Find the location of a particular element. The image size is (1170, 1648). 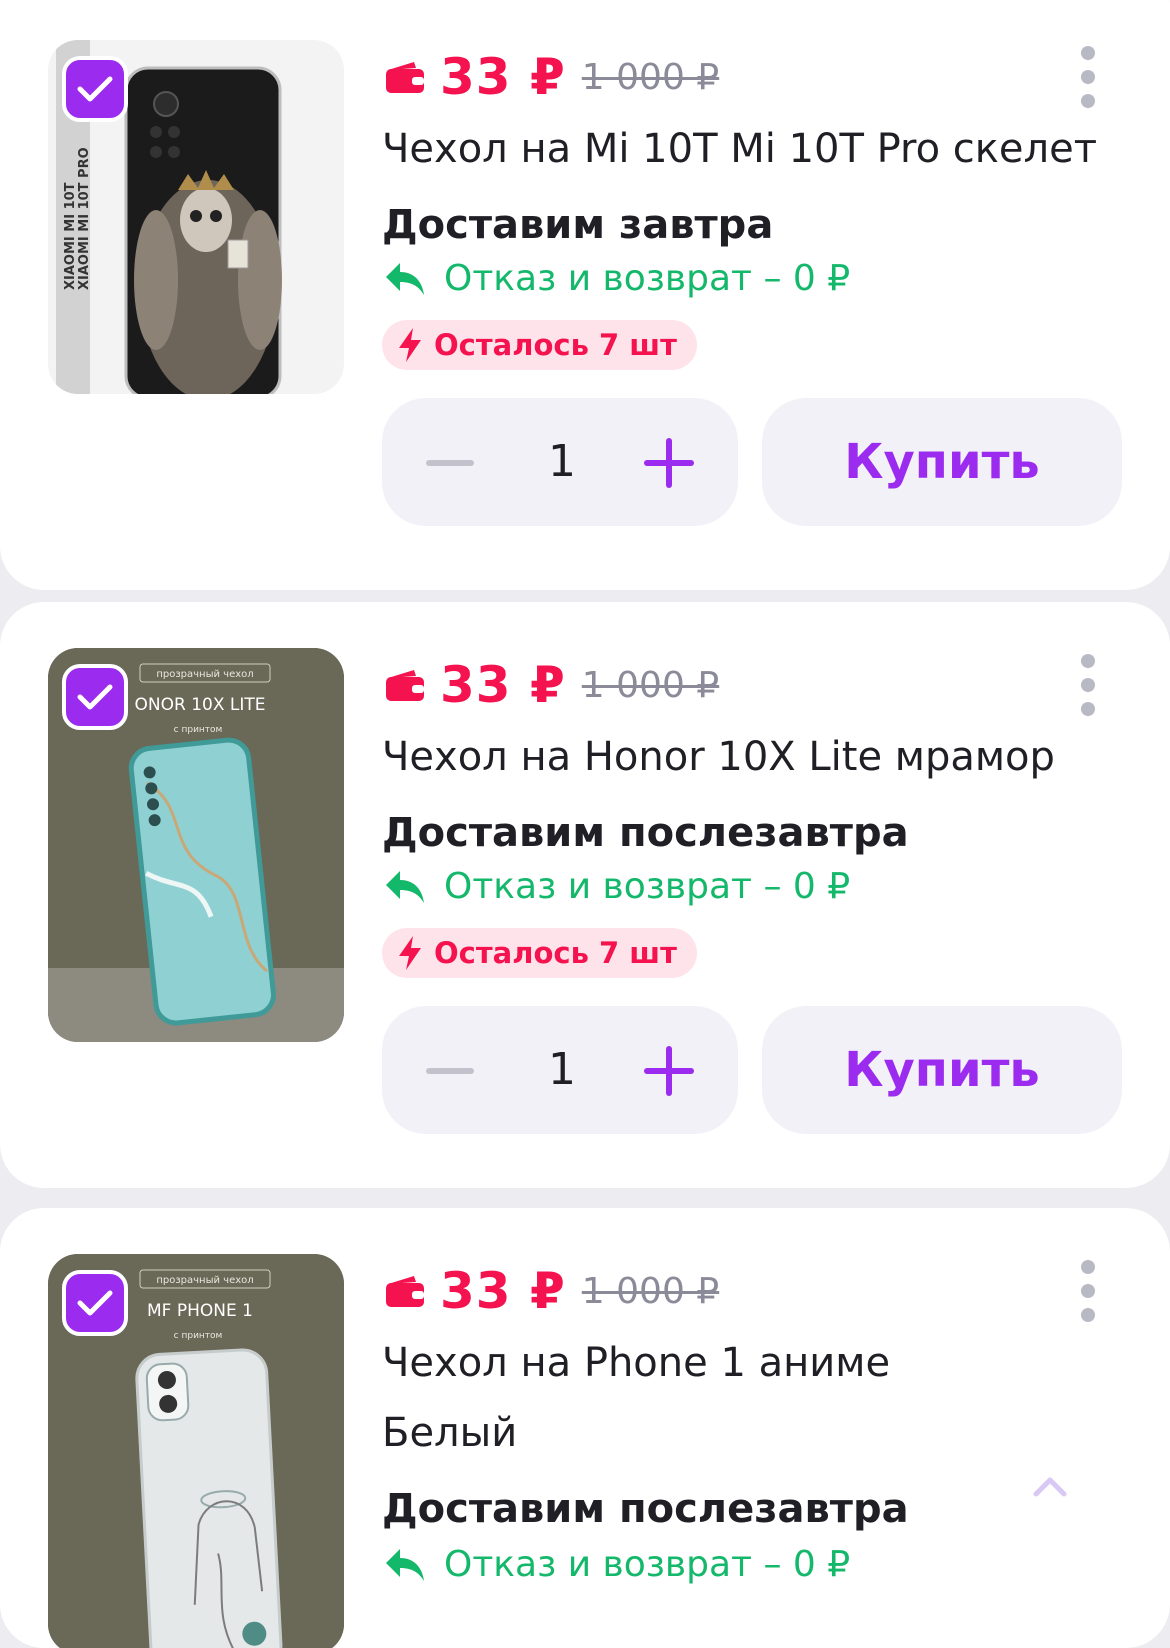

product-title: Чехол на Phone 1 аниме is located at coordinates (636, 1363).